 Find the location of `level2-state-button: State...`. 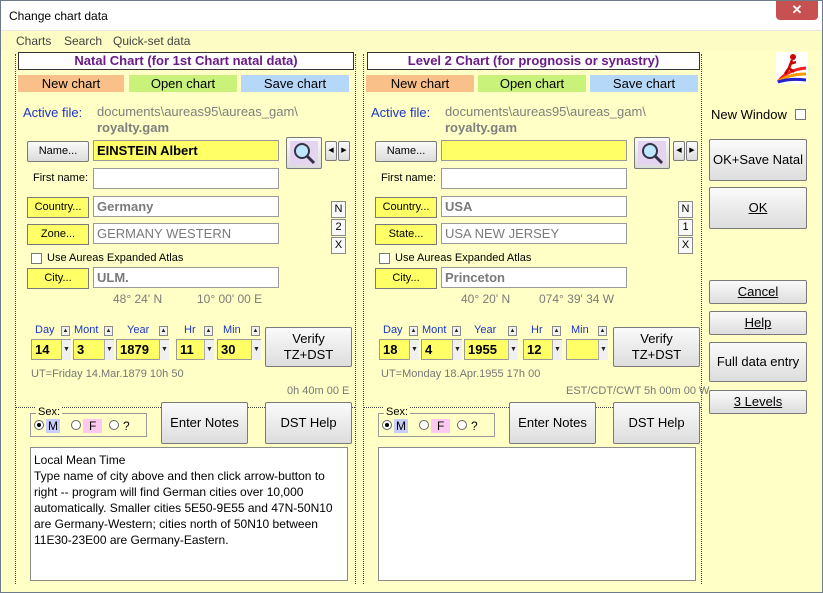

level2-state-button: State... is located at coordinates (406, 234).